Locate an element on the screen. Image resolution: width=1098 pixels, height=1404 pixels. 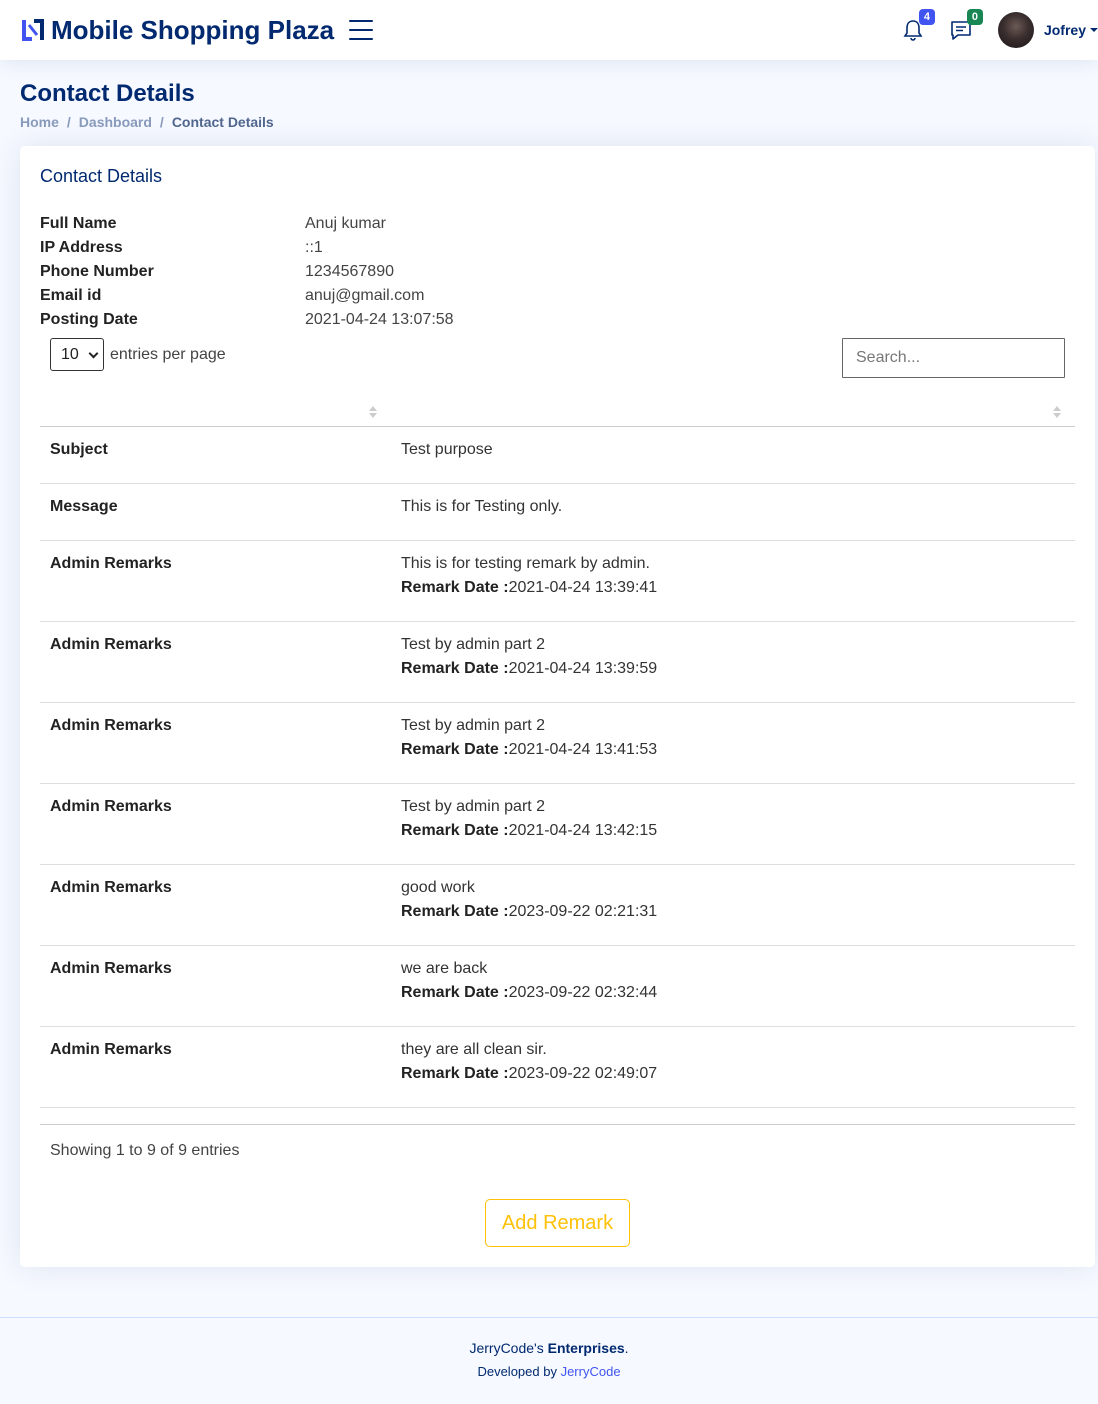
remark-date: 2021-04-24 13:39:59 is located at coordinates (583, 668).